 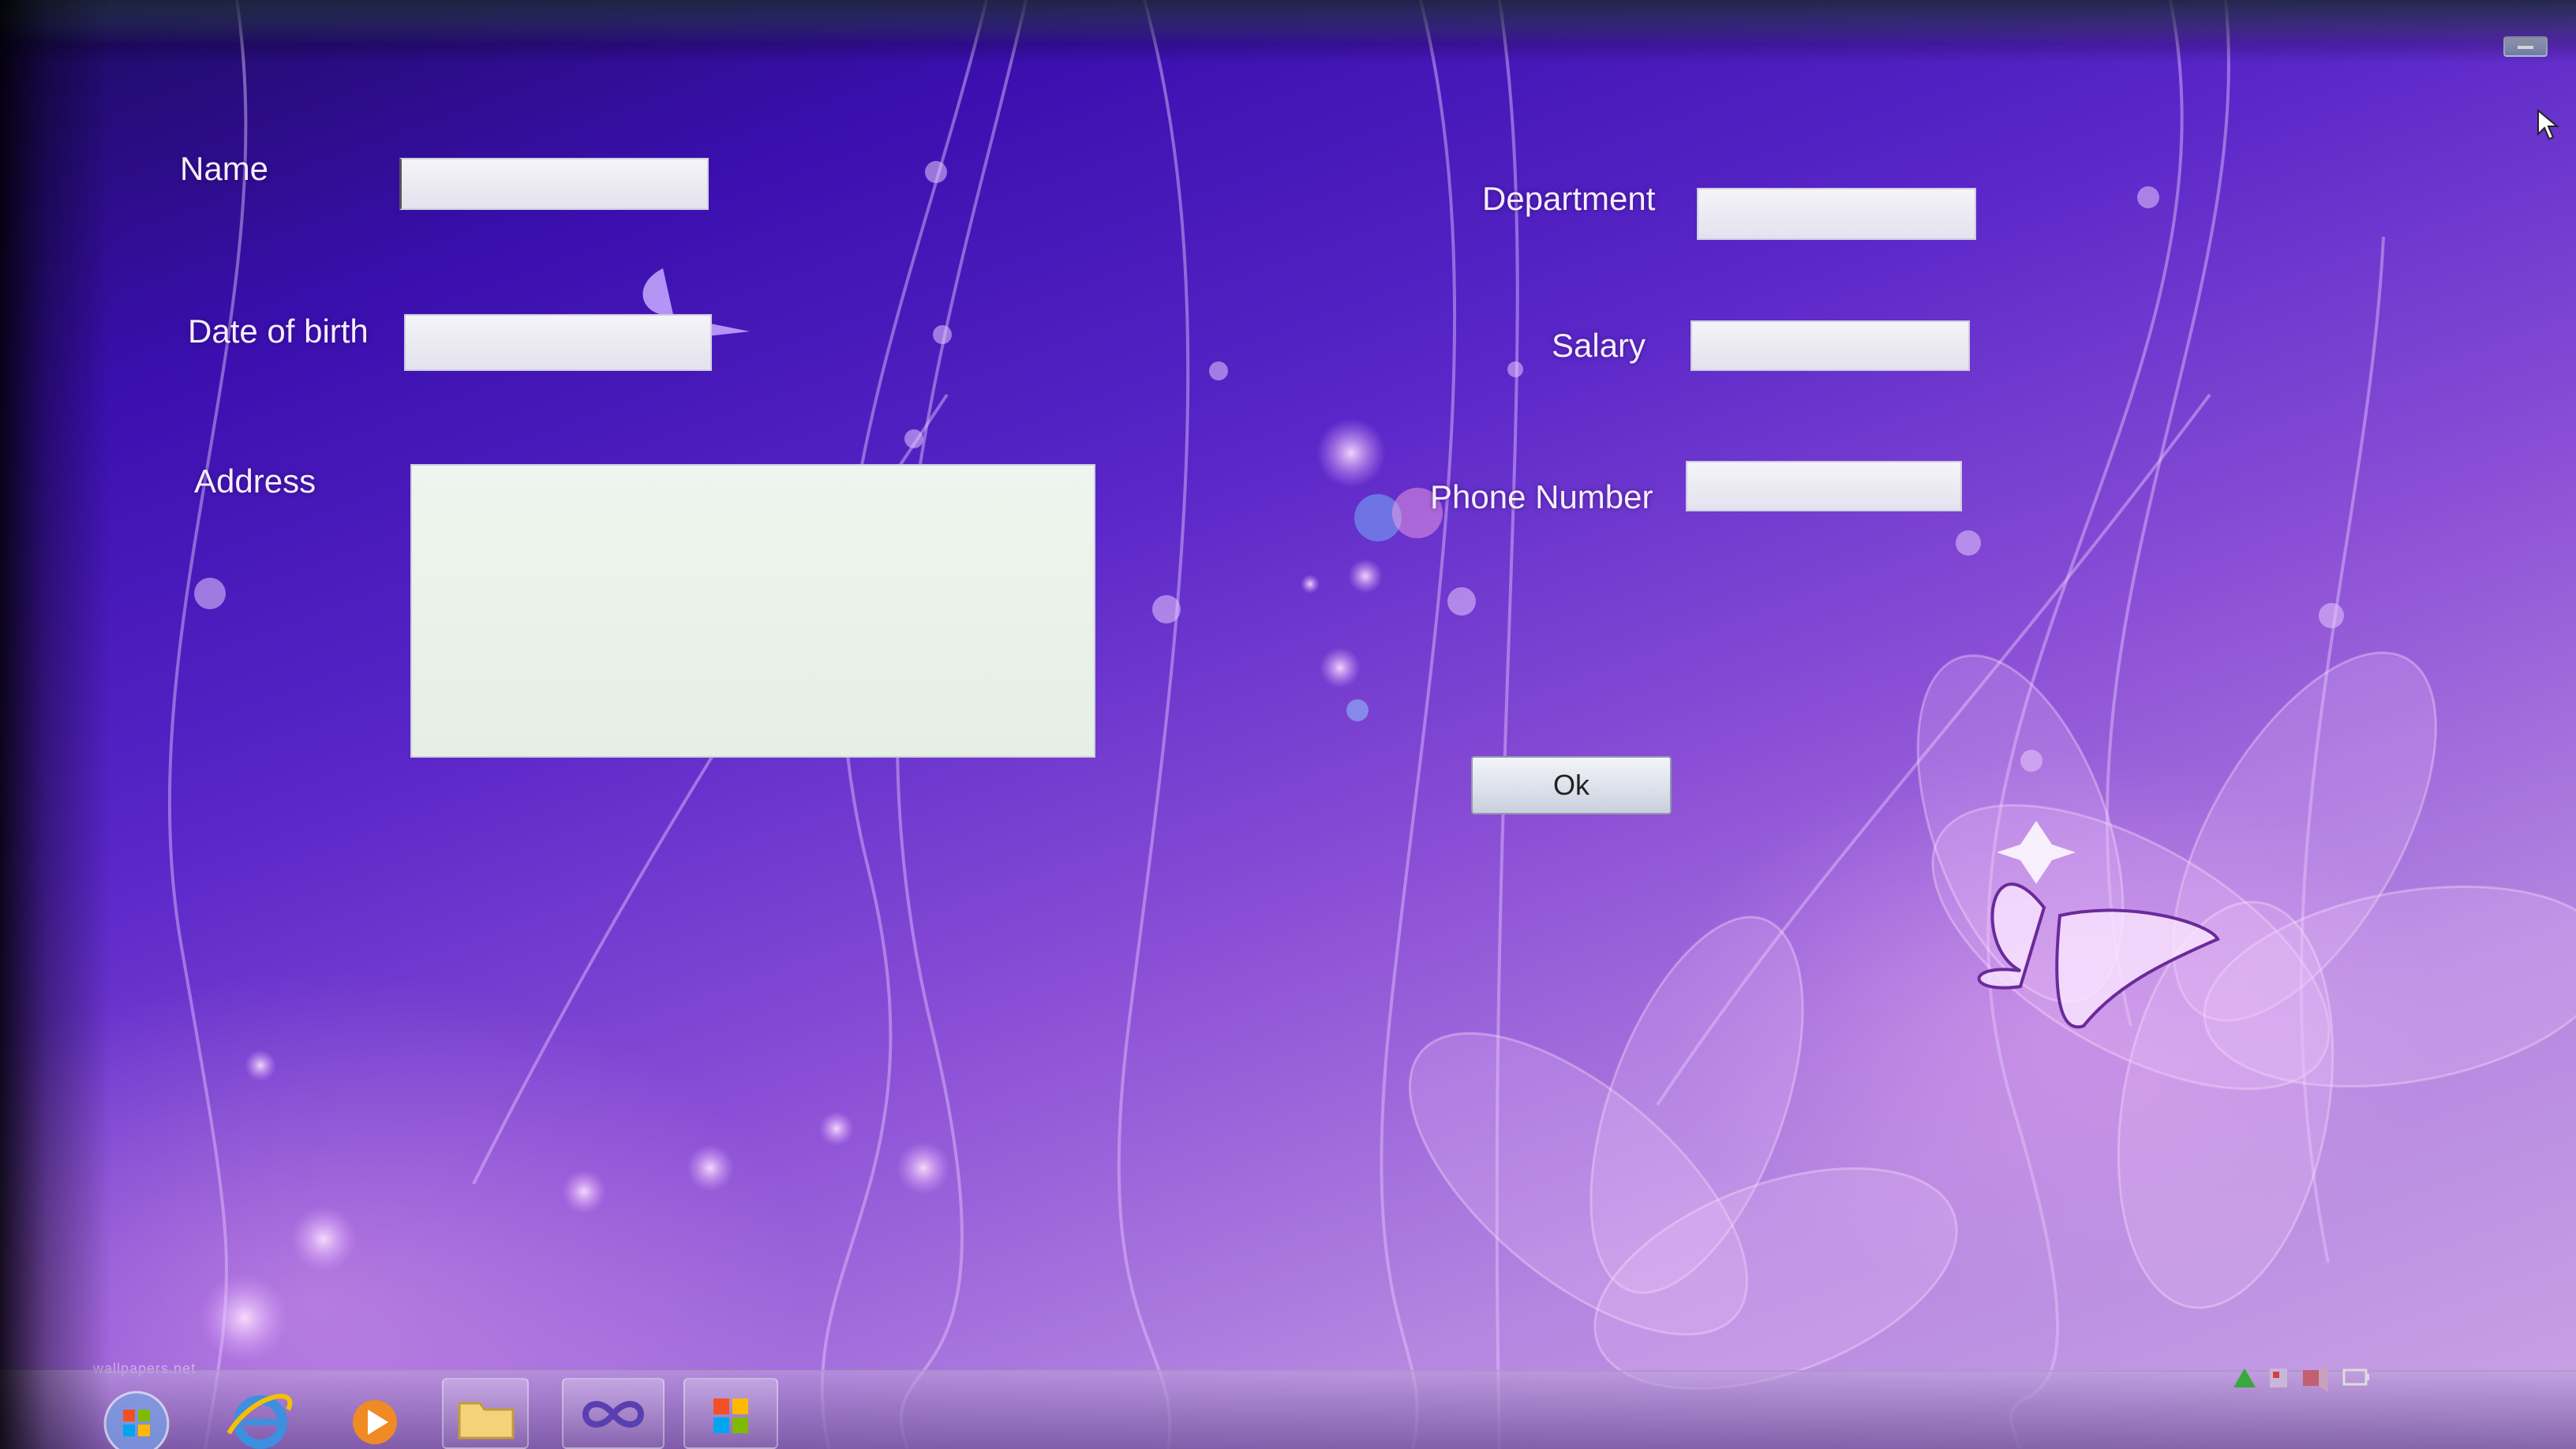 I want to click on phone-number-label: Phone Number, so click(x=1541, y=496).